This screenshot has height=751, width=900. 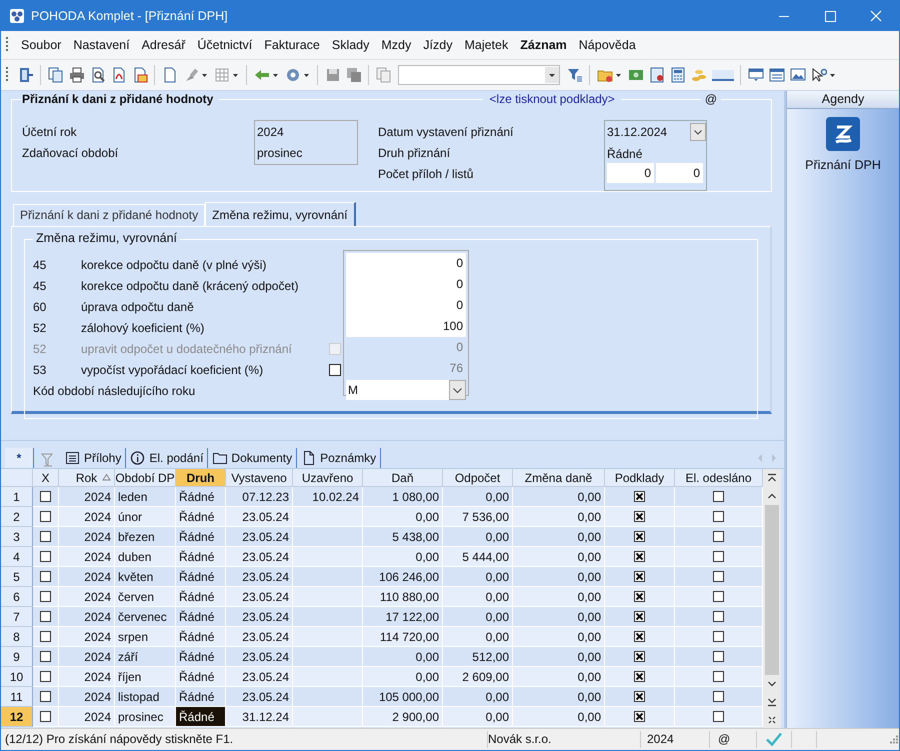 What do you see at coordinates (17, 537) in the screenshot?
I see `row-number: 3` at bounding box center [17, 537].